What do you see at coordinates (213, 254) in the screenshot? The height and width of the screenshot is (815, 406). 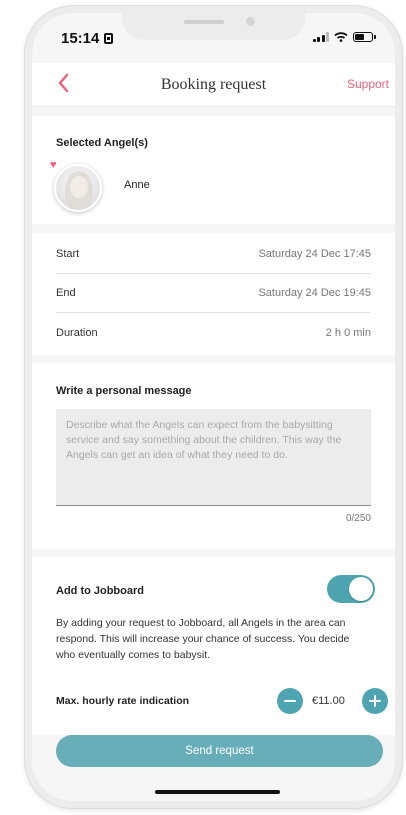 I see `start-row: Start Saturday 24 Dec 17:45` at bounding box center [213, 254].